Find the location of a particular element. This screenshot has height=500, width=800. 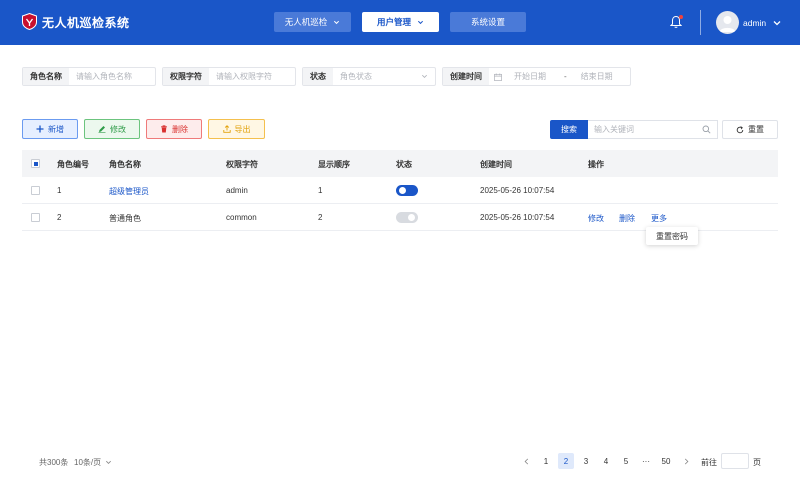

page-size-select: 10条/页 is located at coordinates (93, 462).